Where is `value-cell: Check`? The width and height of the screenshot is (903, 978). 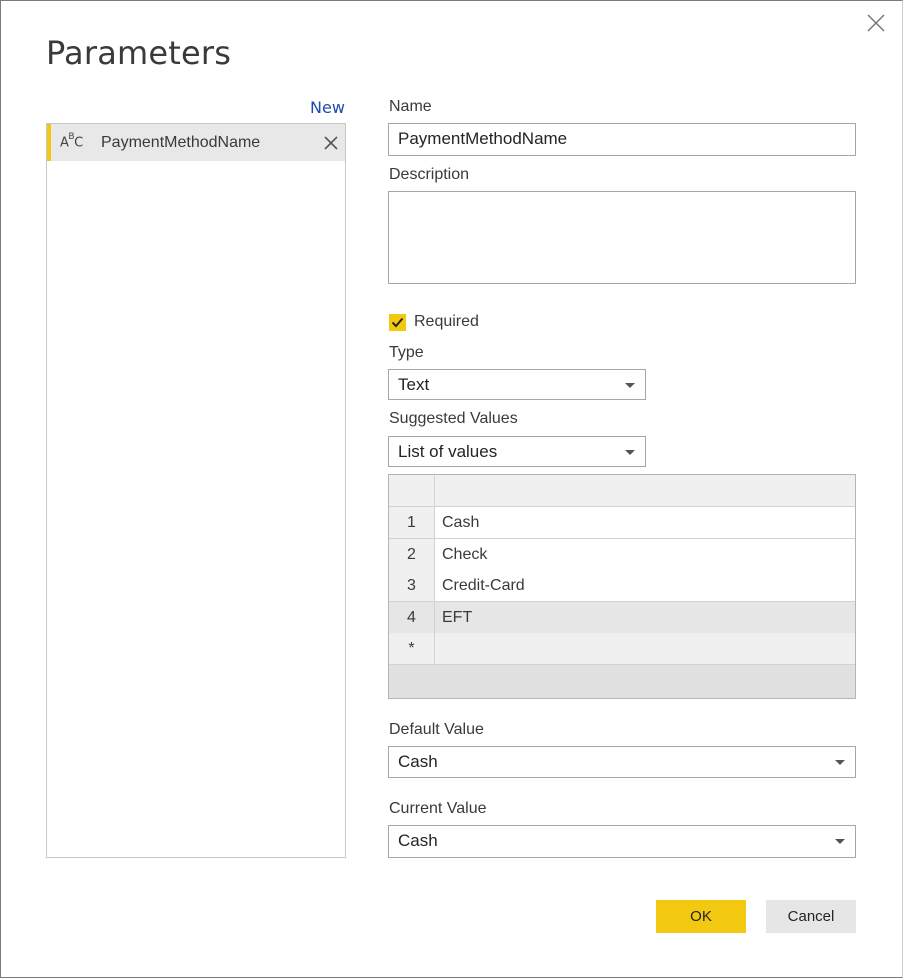 value-cell: Check is located at coordinates (645, 554).